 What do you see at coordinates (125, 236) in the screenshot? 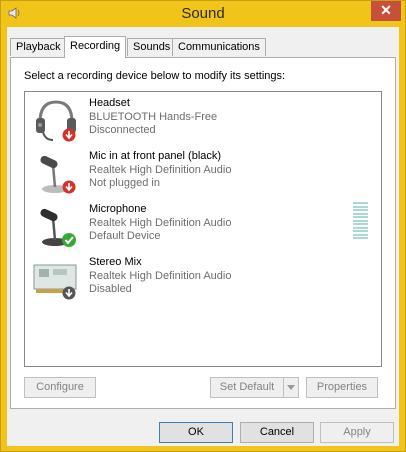
I see `device-status: Default Device` at bounding box center [125, 236].